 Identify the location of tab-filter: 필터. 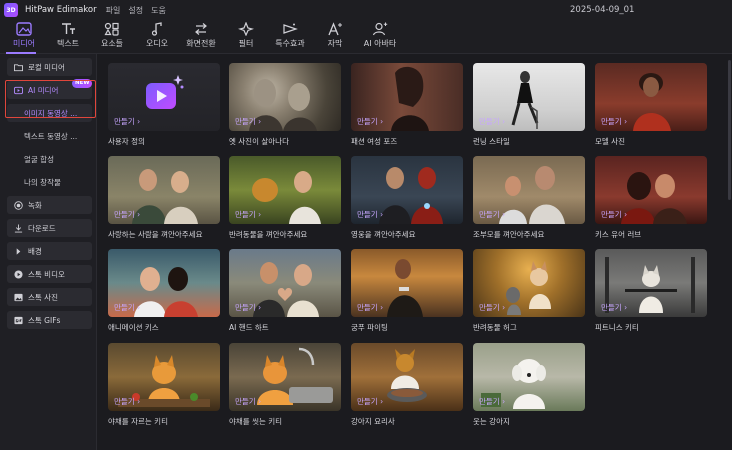
(246, 37).